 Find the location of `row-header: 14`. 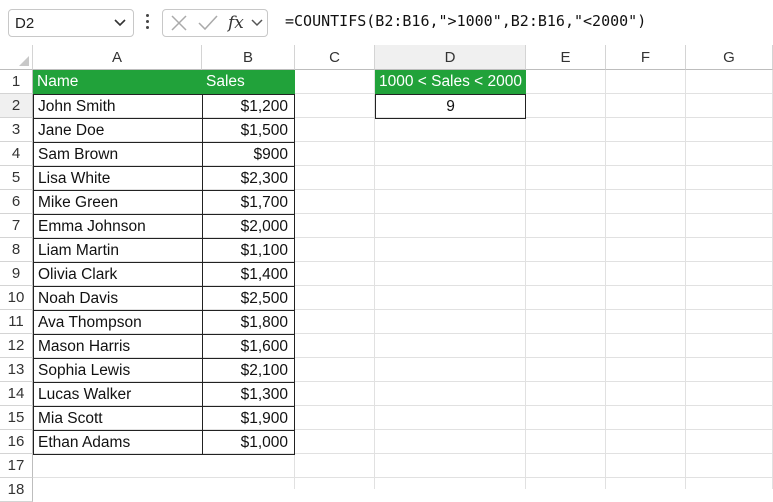

row-header: 14 is located at coordinates (16, 394).